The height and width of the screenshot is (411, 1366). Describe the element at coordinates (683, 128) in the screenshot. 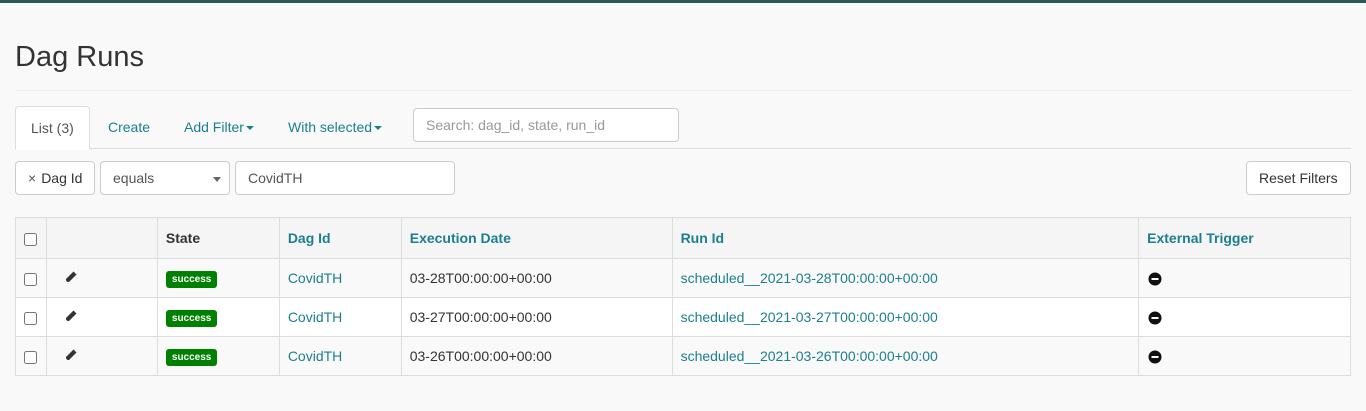

I see `list-tabs: List (3) Create Add Filter With selected` at that location.